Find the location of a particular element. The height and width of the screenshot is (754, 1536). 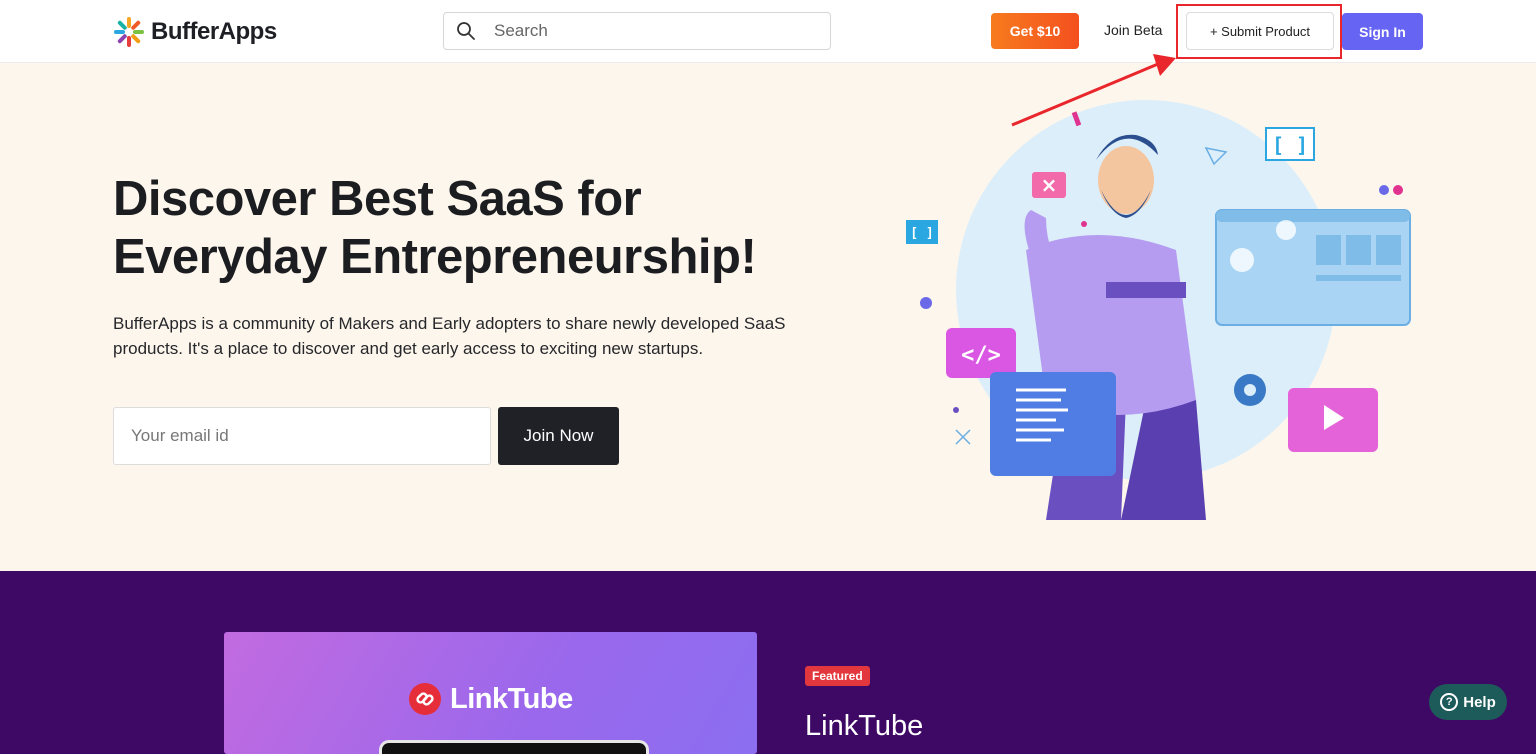

highlight-box is located at coordinates (1259, 31).